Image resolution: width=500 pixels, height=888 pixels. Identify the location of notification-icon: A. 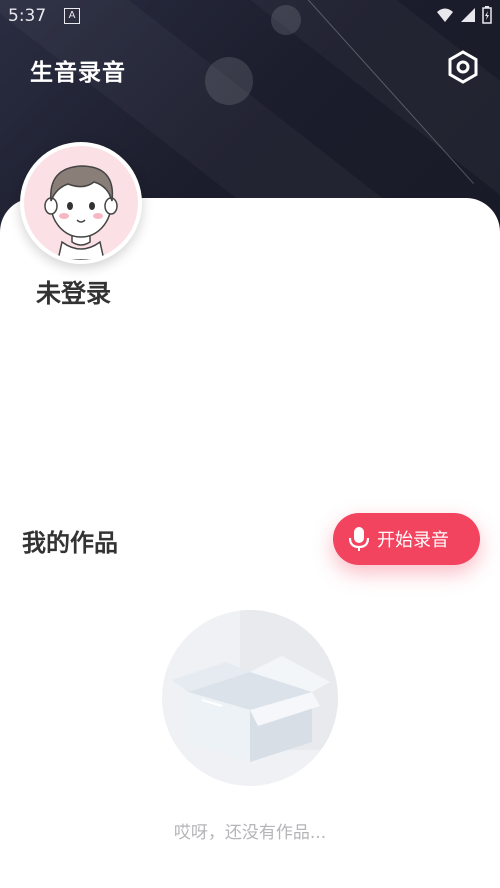
(72, 16).